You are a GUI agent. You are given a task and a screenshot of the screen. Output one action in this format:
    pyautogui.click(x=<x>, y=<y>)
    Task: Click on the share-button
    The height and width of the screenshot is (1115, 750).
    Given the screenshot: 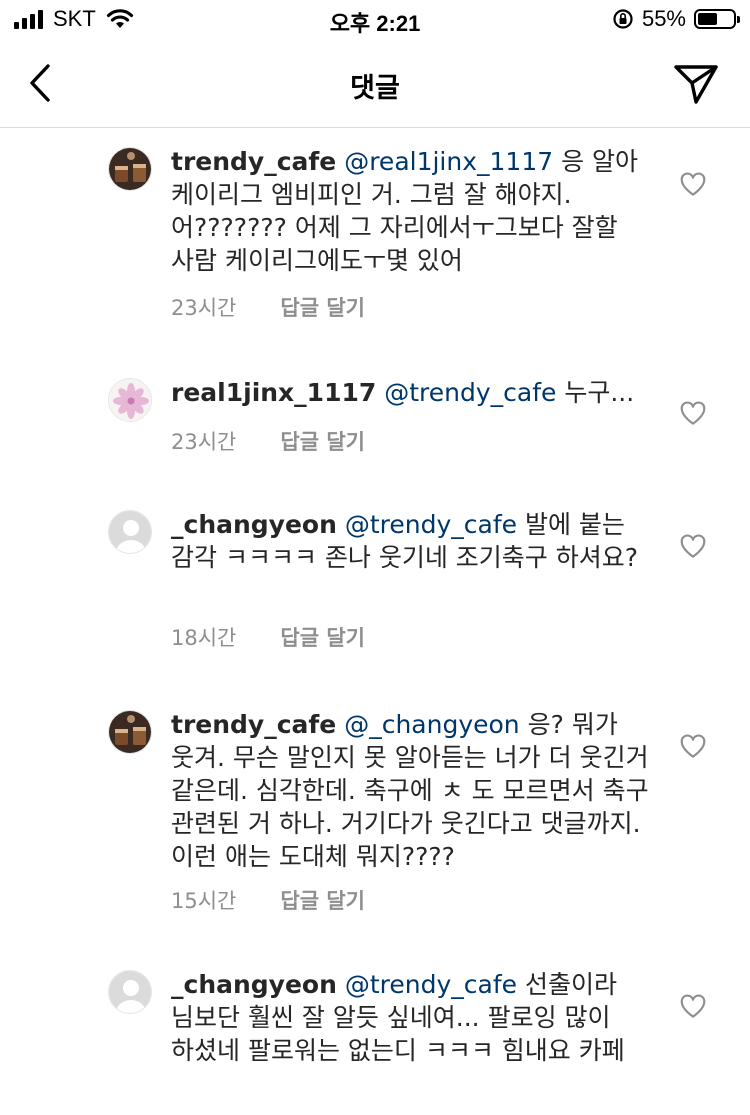 What is the action you would take?
    pyautogui.click(x=696, y=84)
    